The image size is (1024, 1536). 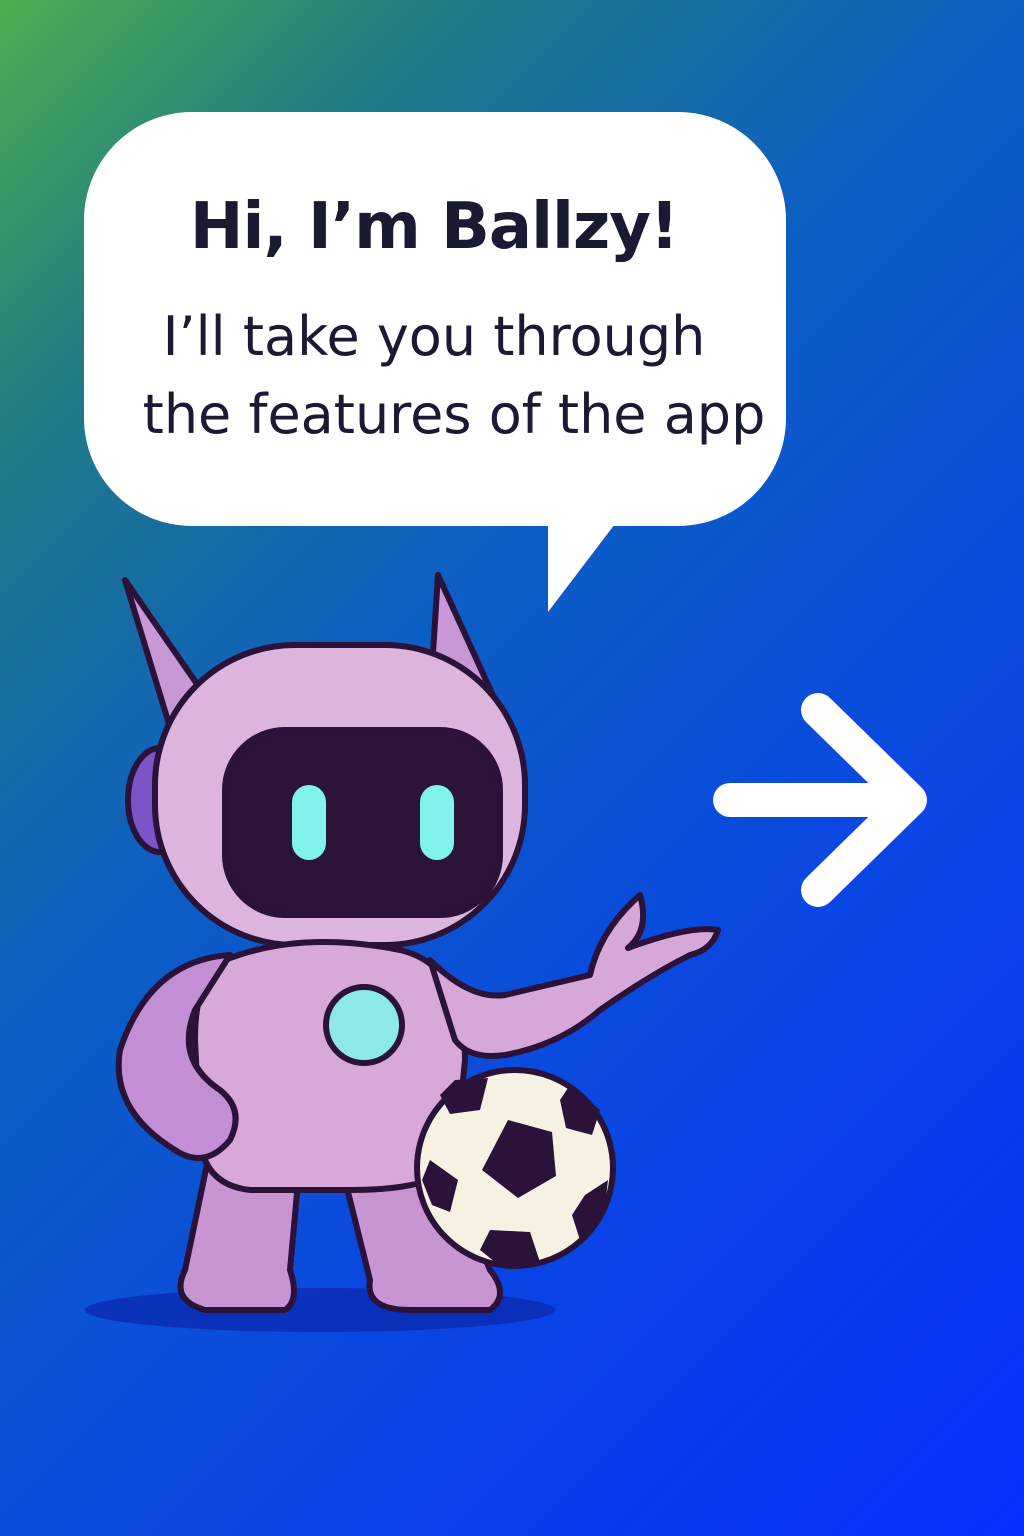 What do you see at coordinates (454, 414) in the screenshot?
I see `message-line-2: the features of the app` at bounding box center [454, 414].